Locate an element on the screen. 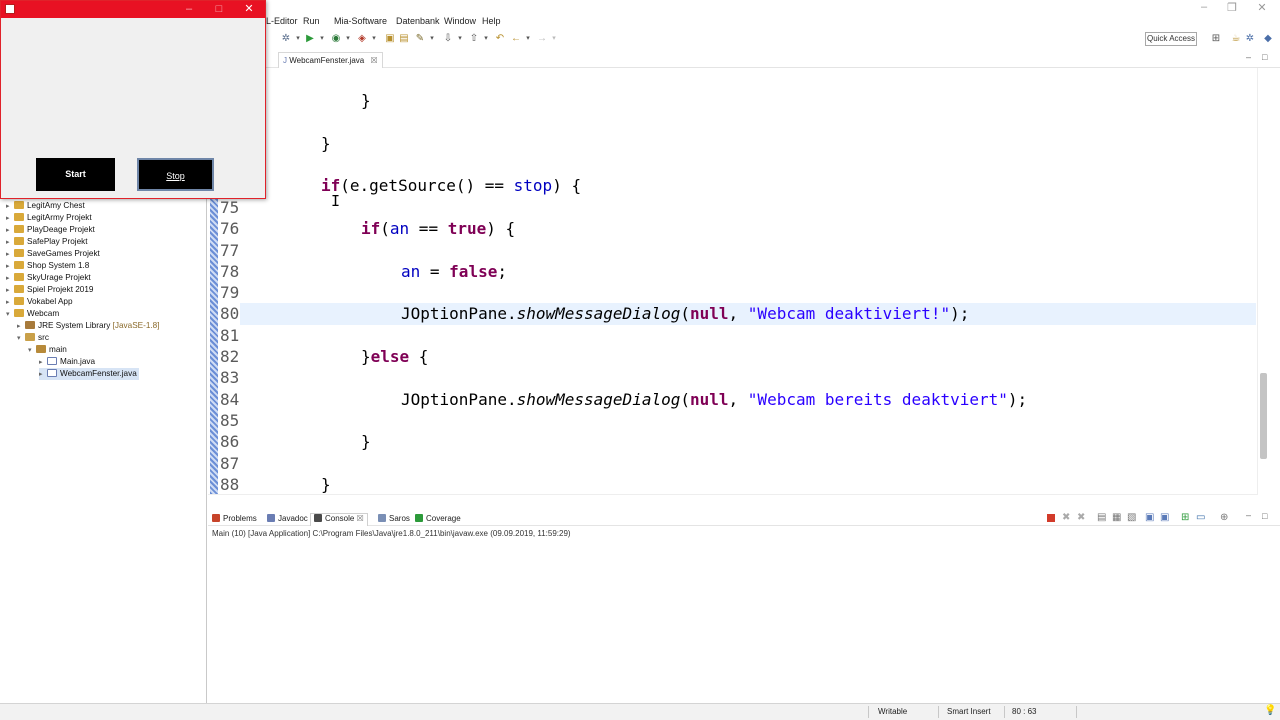  run-icon: ▶ is located at coordinates (310, 39).